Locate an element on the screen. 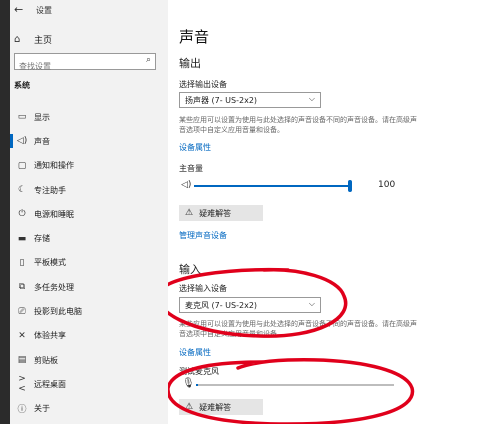  input-device-dropdown: 麦克风 (7- US-2x2) ⌵ is located at coordinates (250, 305).